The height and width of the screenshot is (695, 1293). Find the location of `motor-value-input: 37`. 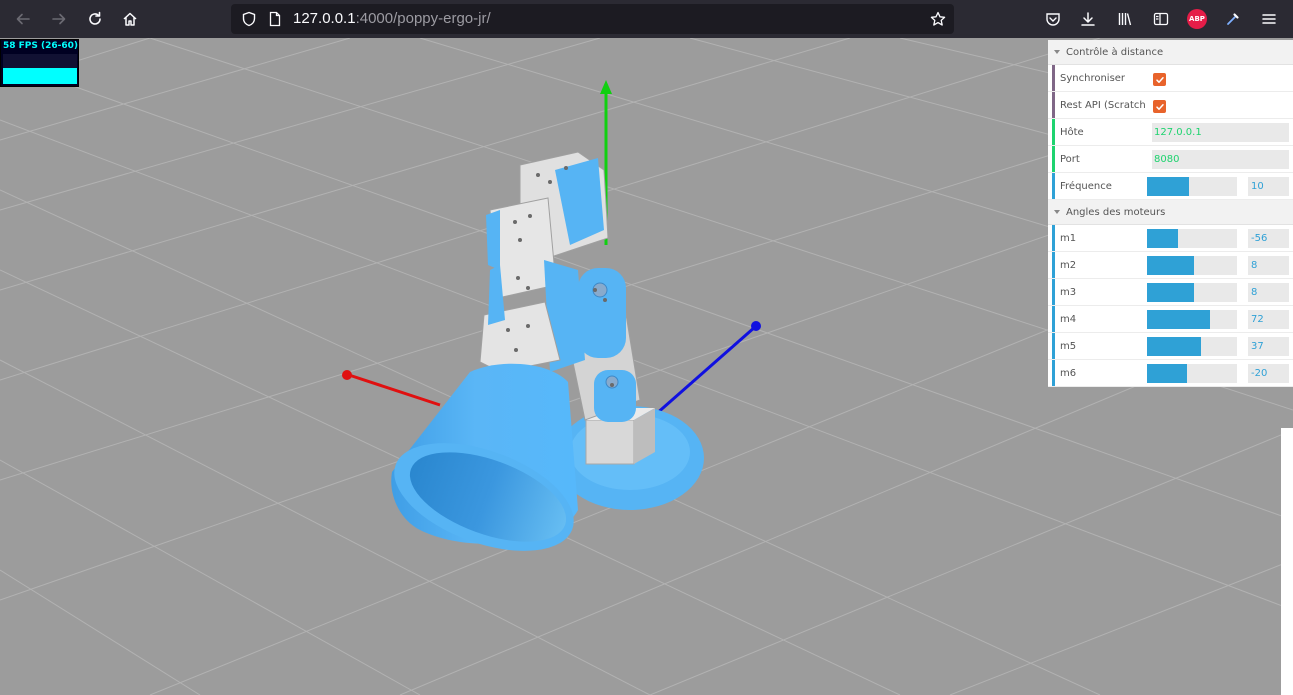

motor-value-input: 37 is located at coordinates (1268, 346).